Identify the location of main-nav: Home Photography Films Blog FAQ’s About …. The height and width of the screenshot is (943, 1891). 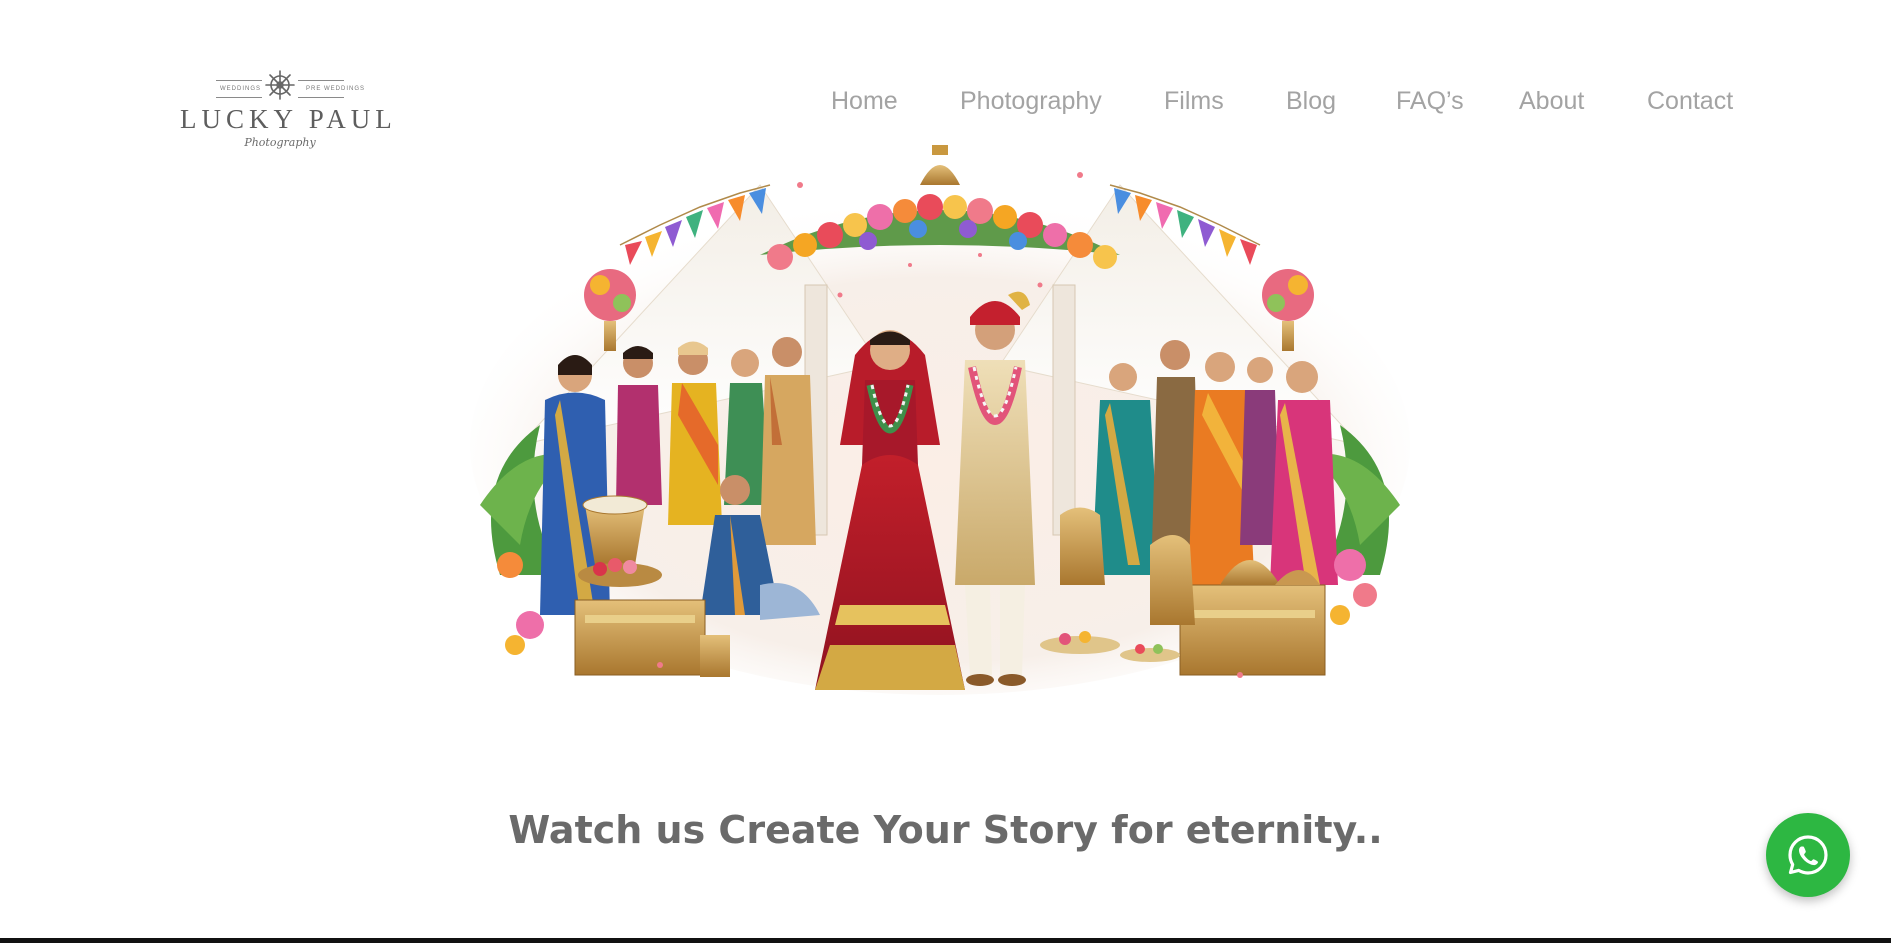
(945, 101).